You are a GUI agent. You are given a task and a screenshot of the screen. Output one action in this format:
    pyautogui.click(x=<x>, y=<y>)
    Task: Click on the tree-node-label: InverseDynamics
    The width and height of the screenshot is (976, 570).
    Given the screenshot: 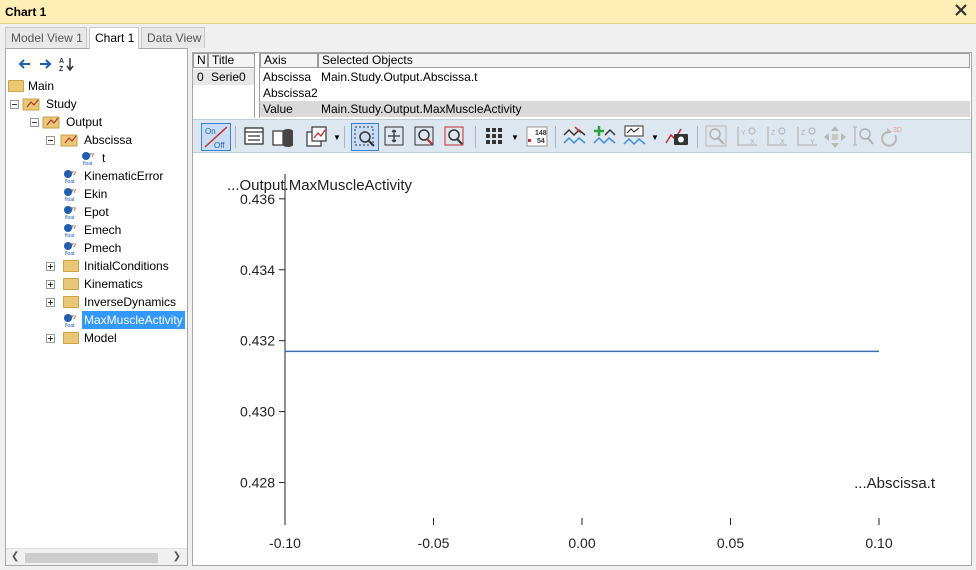 What is the action you would take?
    pyautogui.click(x=130, y=302)
    